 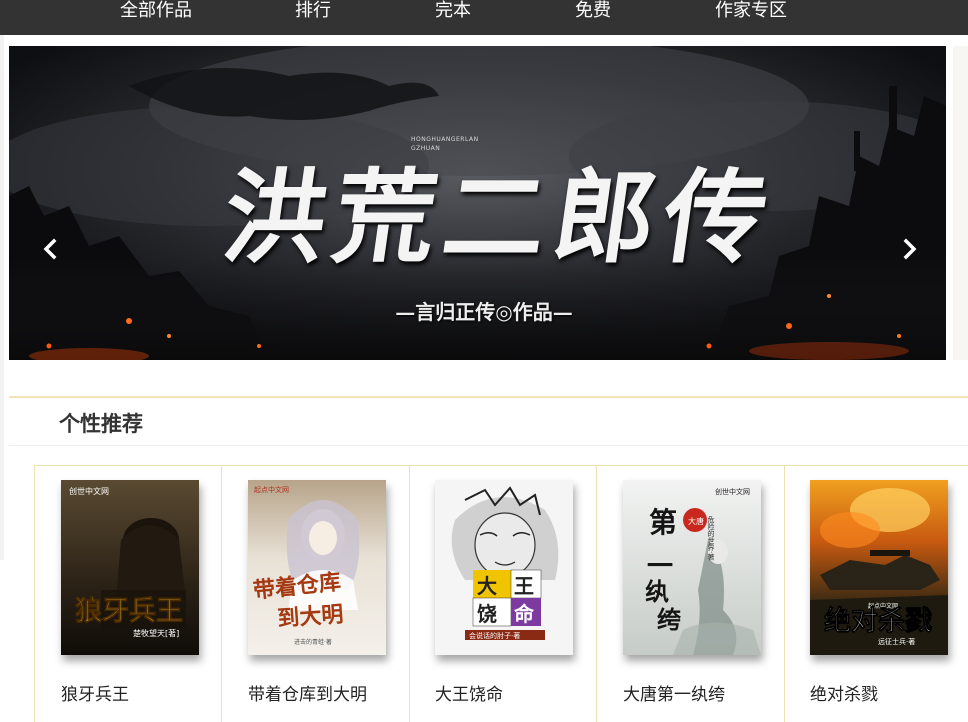 I want to click on book-cover: 起点中文网 带着仓库 到大明 进击的青蛙·著, so click(x=317, y=567).